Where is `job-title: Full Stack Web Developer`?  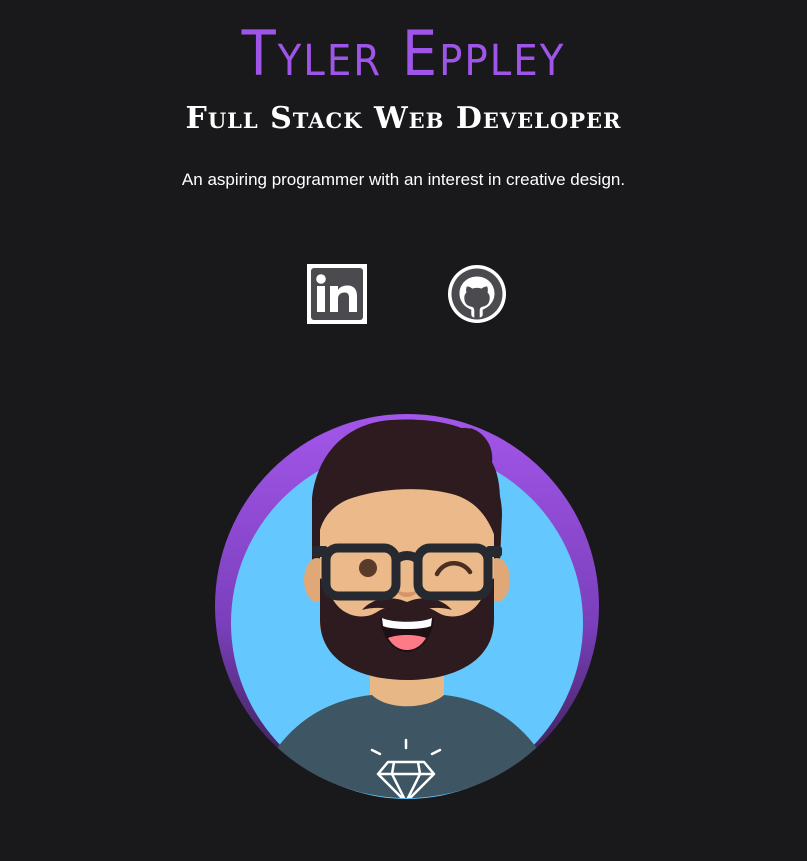 job-title: Full Stack Web Developer is located at coordinates (403, 118).